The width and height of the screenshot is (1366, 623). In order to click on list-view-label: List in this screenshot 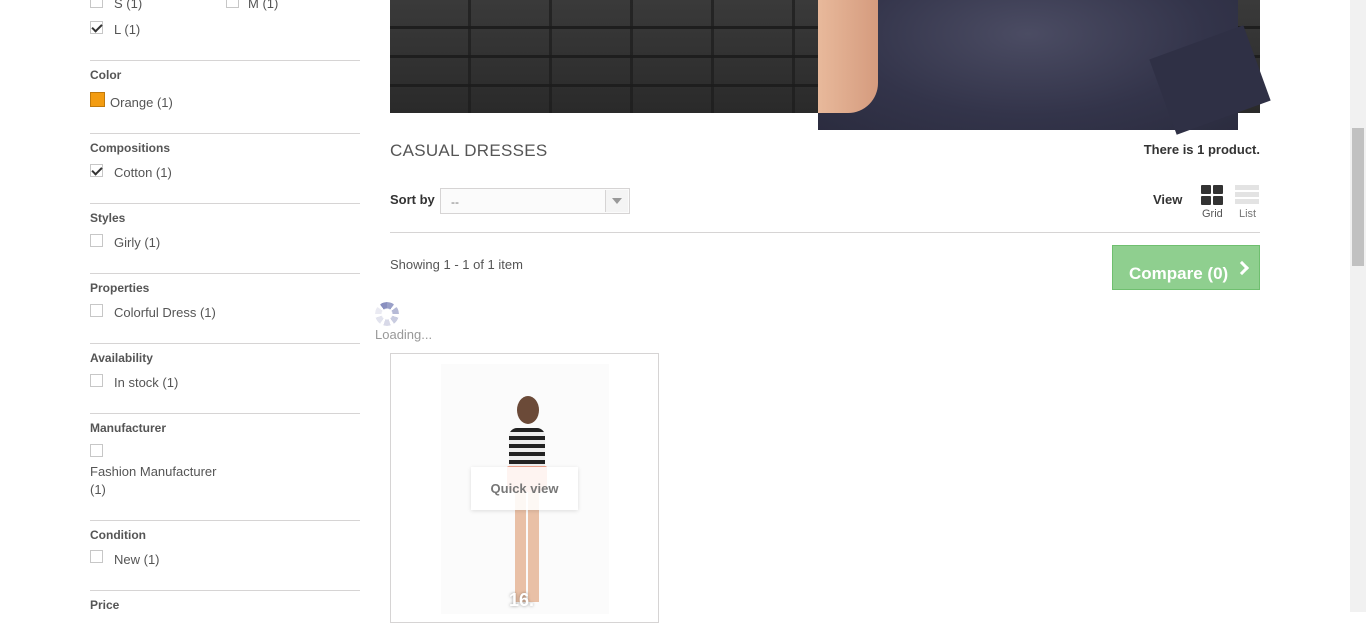, I will do `click(1247, 214)`.